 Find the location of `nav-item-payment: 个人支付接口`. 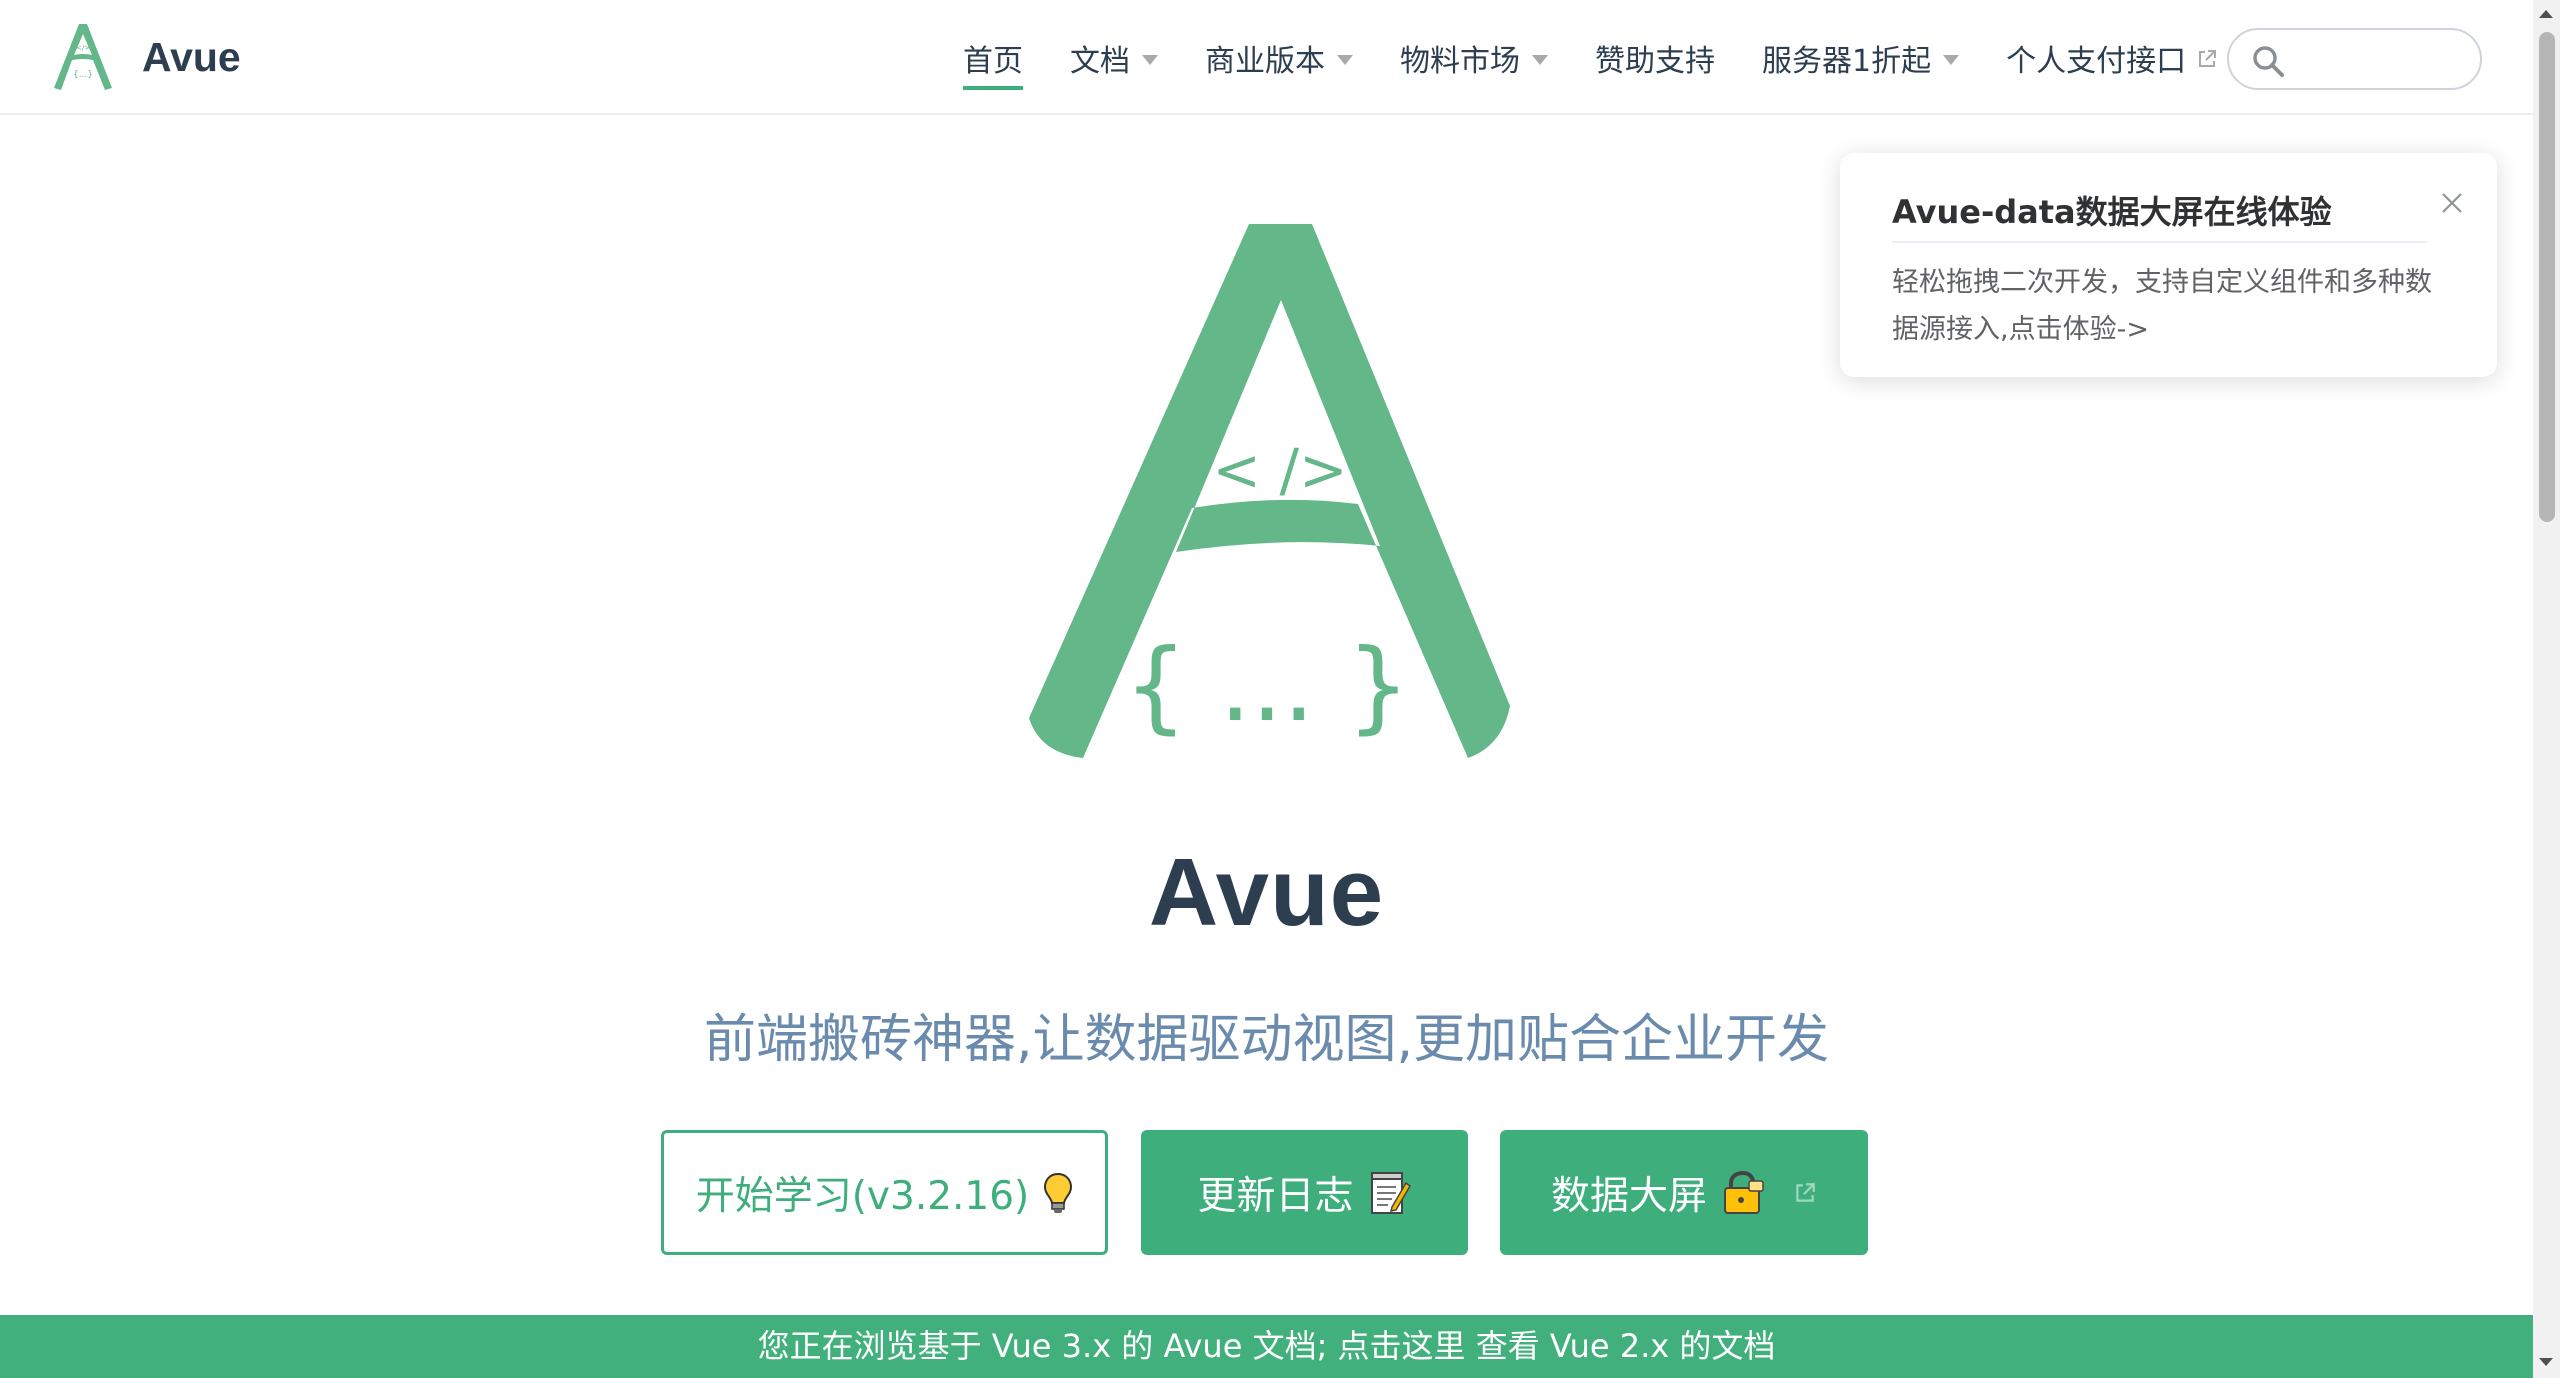

nav-item-payment: 个人支付接口 is located at coordinates (2112, 57).